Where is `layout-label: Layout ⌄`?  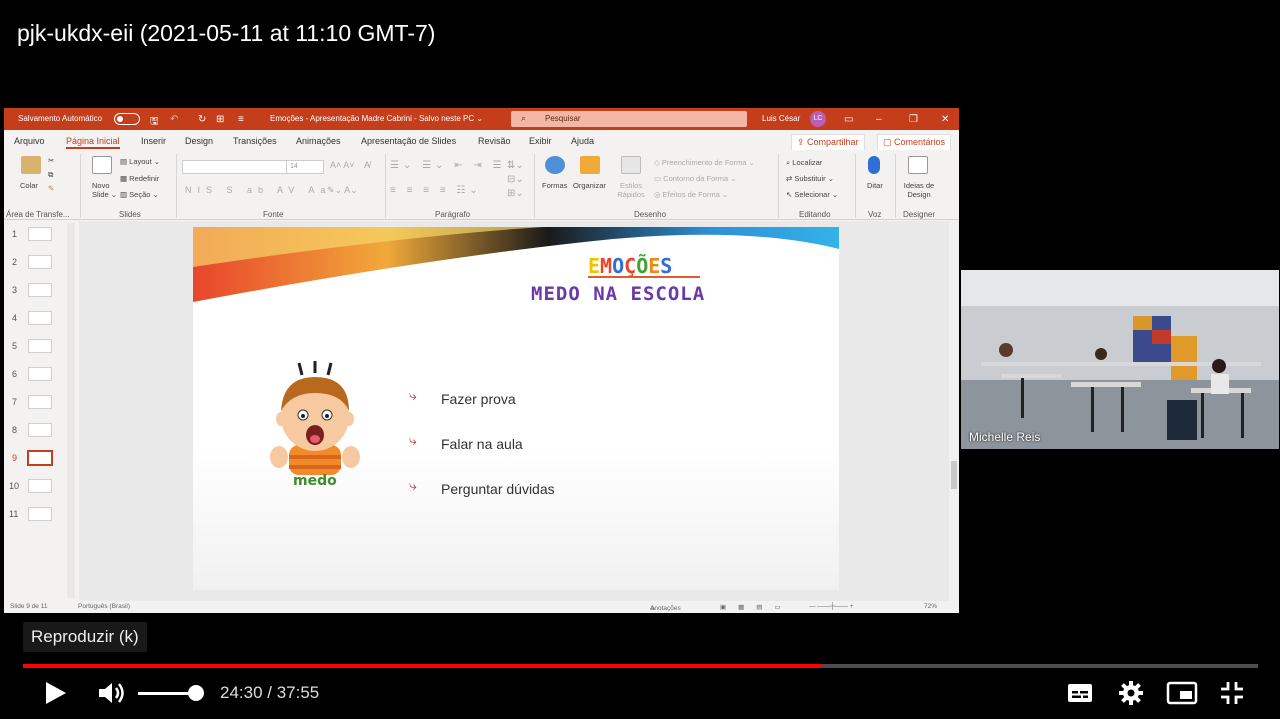
layout-label: Layout ⌄ is located at coordinates (145, 161).